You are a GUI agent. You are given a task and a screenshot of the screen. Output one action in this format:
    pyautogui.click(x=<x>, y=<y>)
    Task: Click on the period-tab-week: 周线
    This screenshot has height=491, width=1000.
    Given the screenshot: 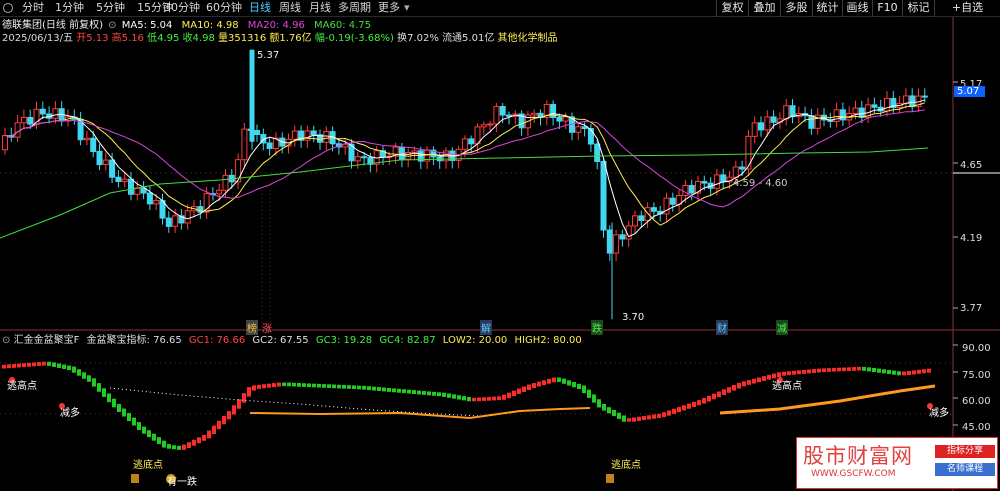 What is the action you would take?
    pyautogui.click(x=290, y=8)
    